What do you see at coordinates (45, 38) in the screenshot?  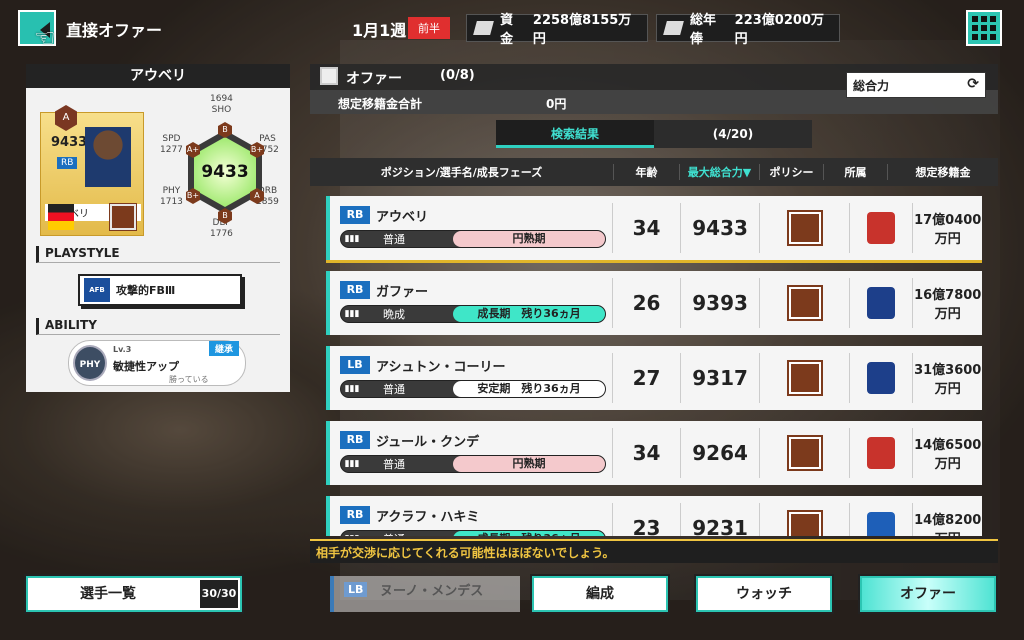 I see `pointer-hand-icon: ☜` at bounding box center [45, 38].